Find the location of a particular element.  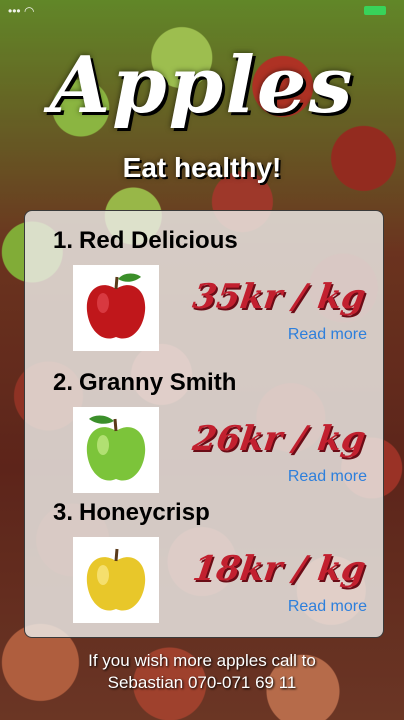

item-name: Honeycrisp is located at coordinates (144, 512).